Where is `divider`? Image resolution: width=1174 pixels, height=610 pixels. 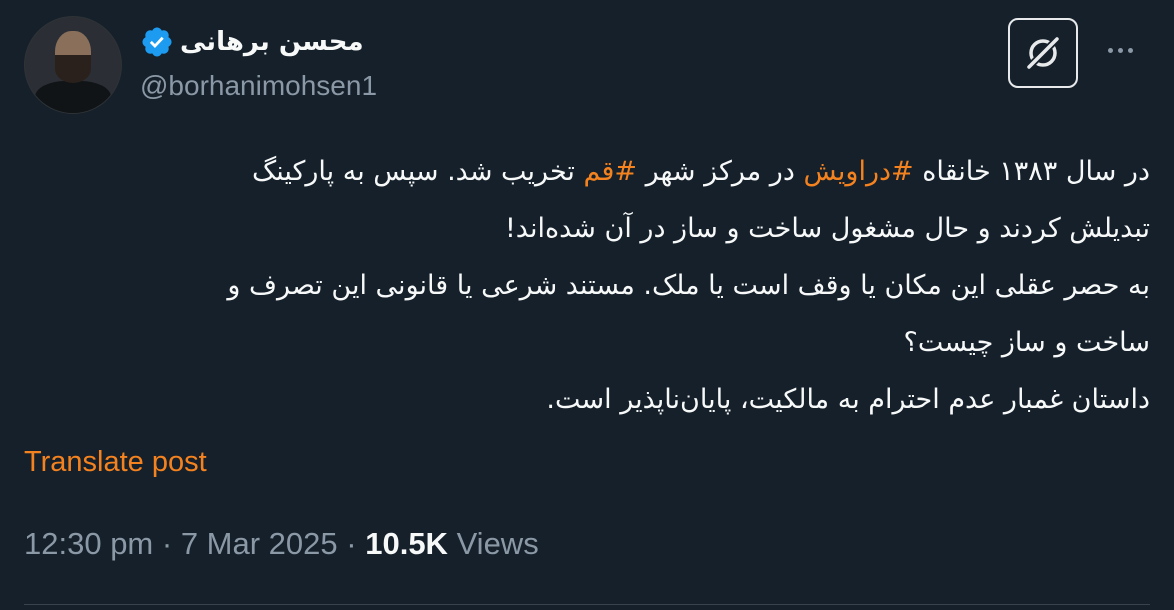 divider is located at coordinates (587, 604).